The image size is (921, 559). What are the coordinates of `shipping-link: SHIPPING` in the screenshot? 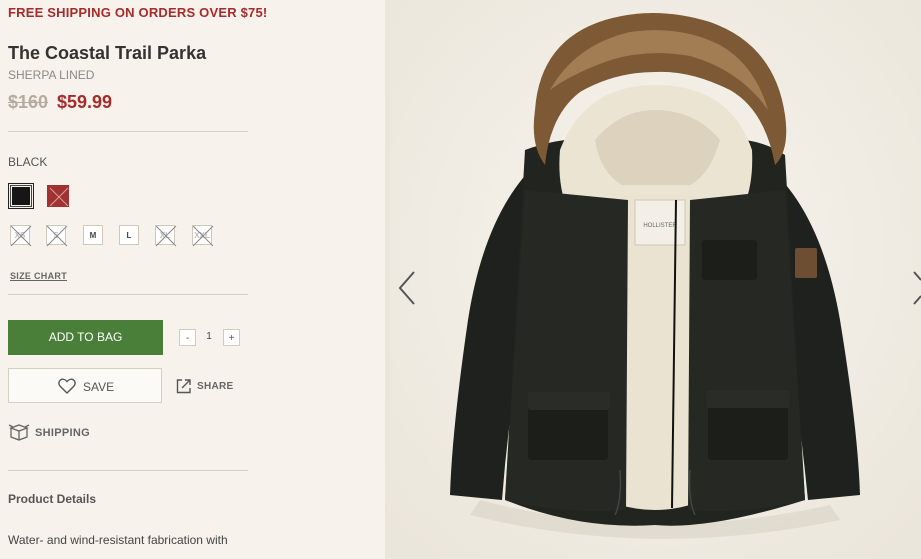 It's located at (49, 434).